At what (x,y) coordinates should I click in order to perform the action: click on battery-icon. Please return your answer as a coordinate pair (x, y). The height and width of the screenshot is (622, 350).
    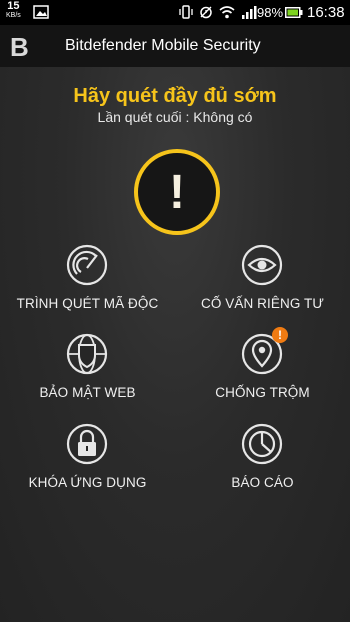
    Looking at the image, I should click on (294, 12).